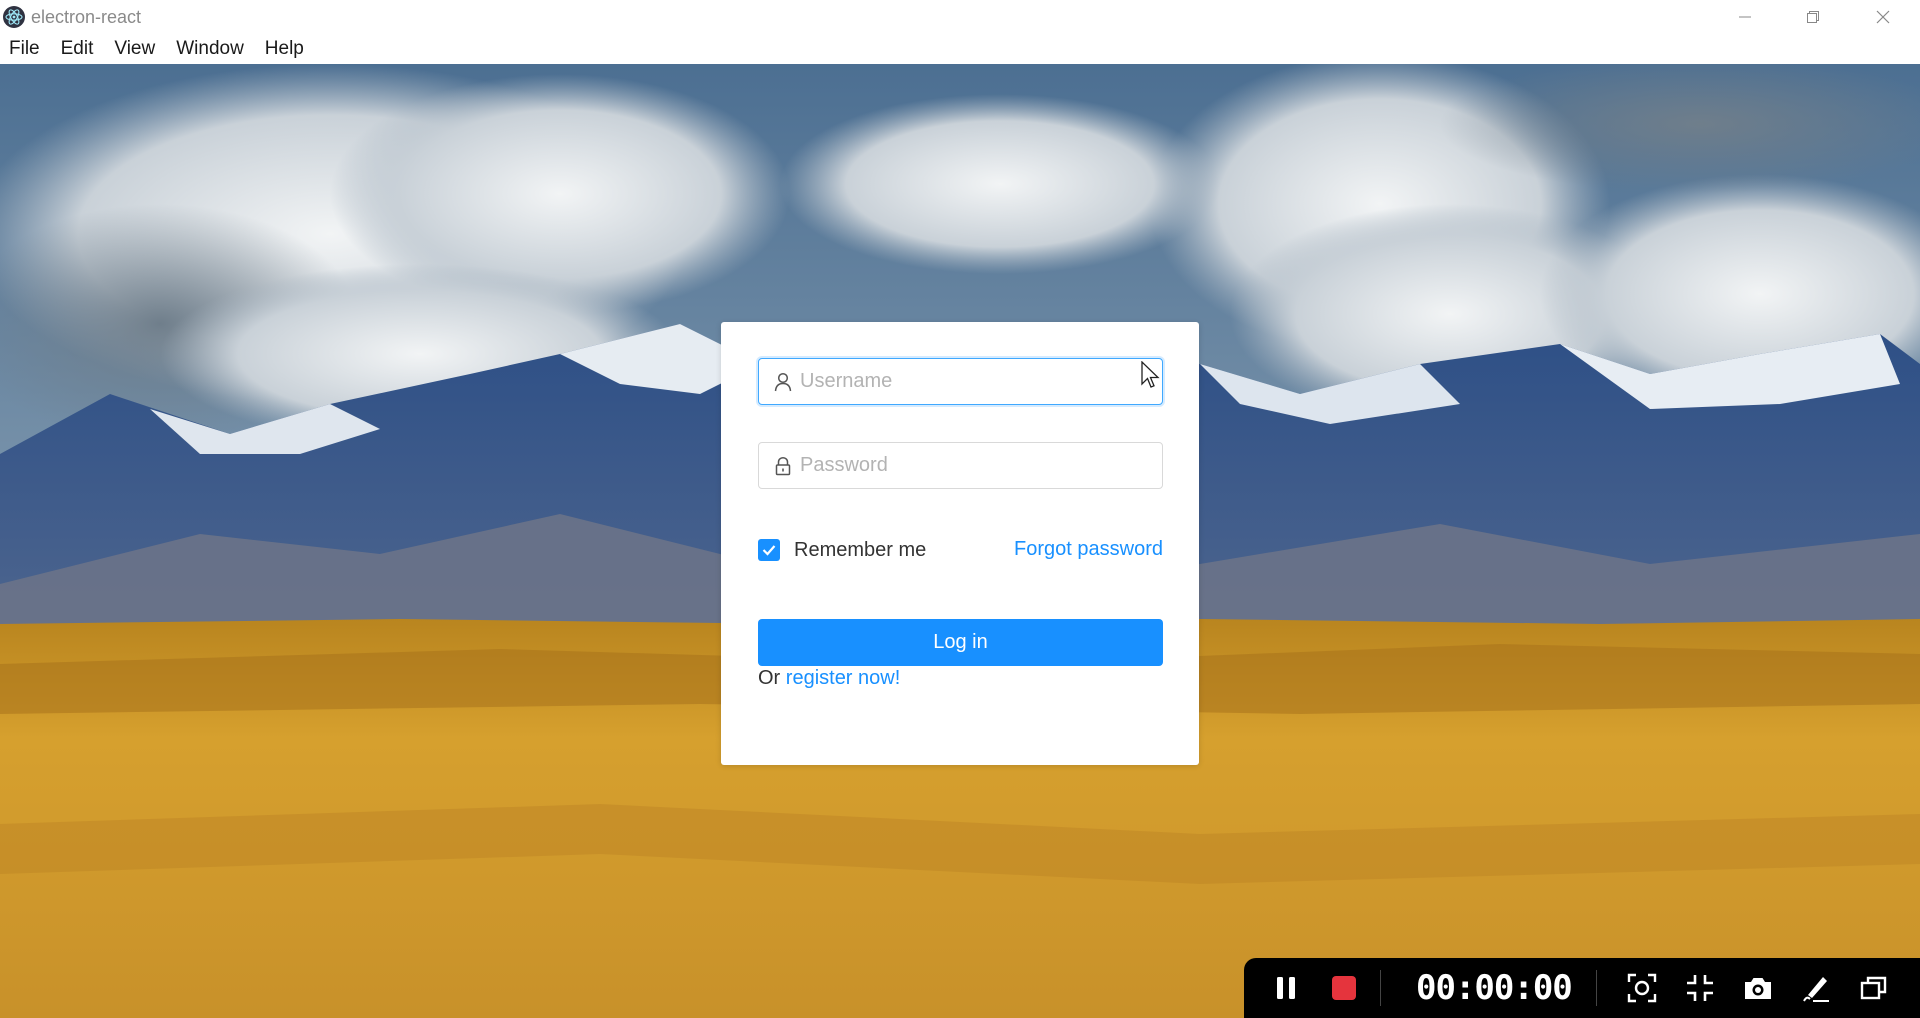 The height and width of the screenshot is (1018, 1920). I want to click on lock-icon, so click(783, 465).